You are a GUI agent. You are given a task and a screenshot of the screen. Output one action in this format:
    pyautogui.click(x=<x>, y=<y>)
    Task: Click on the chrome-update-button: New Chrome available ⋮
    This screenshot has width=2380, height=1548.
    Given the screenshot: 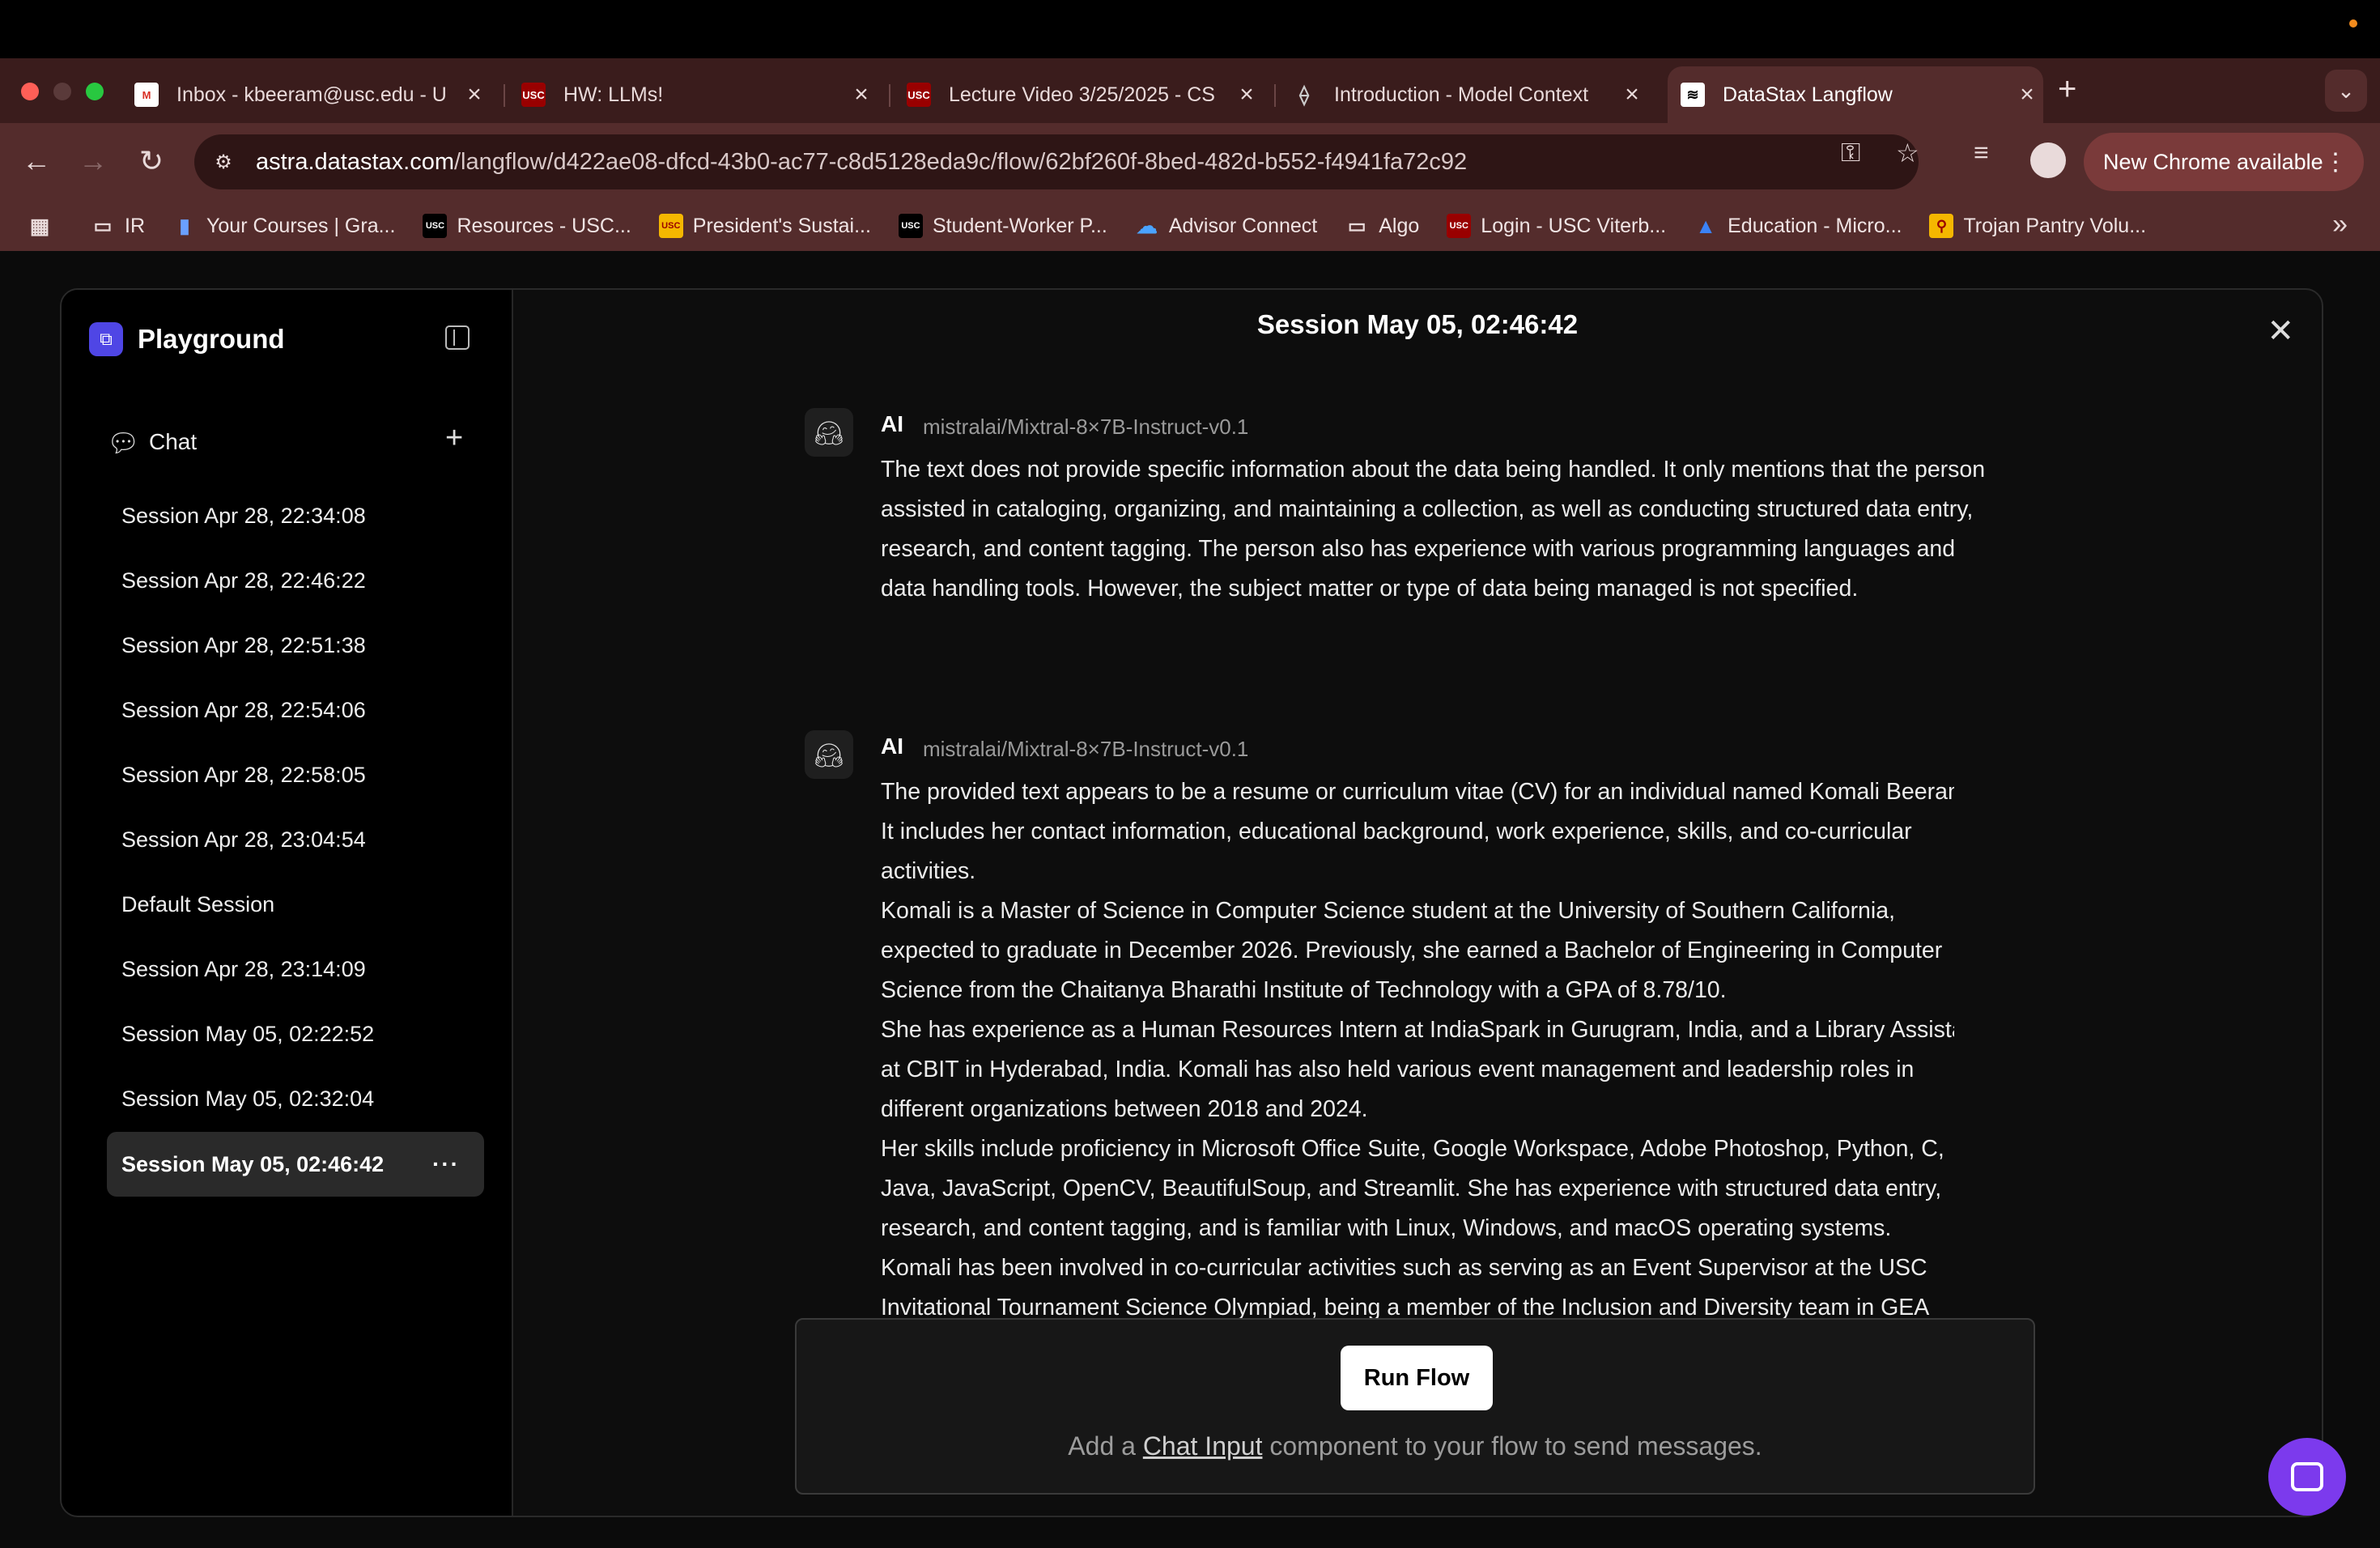 What is the action you would take?
    pyautogui.click(x=2224, y=162)
    